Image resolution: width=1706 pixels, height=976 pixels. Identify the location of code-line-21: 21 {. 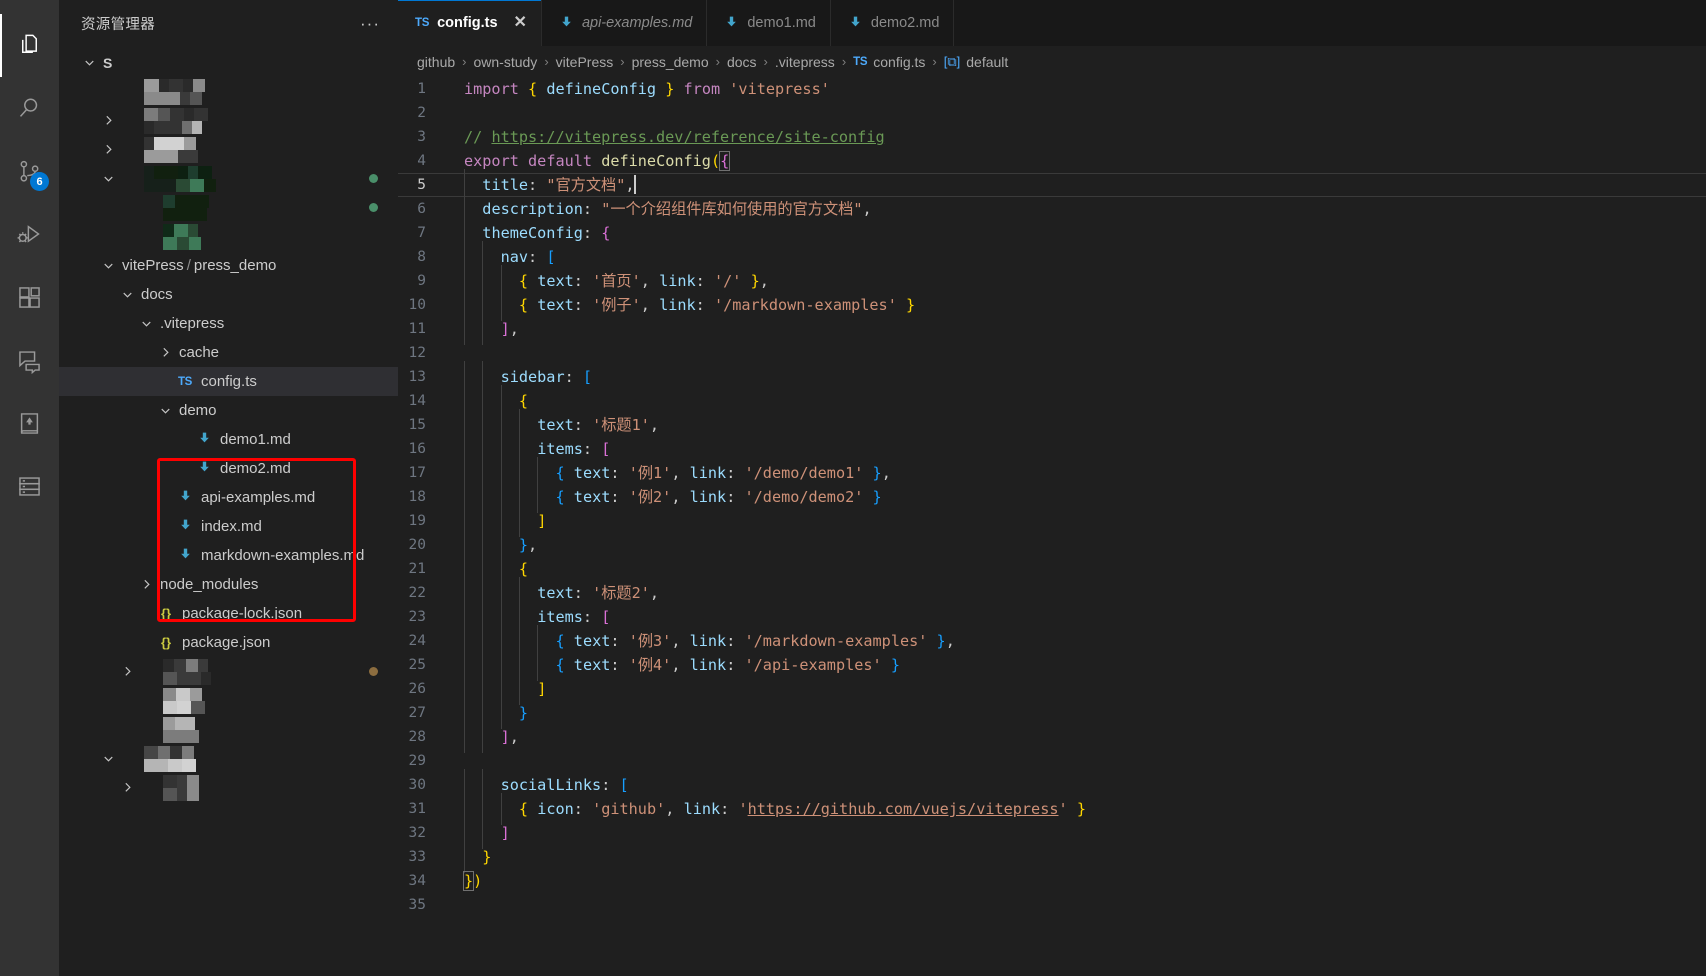
(1052, 569).